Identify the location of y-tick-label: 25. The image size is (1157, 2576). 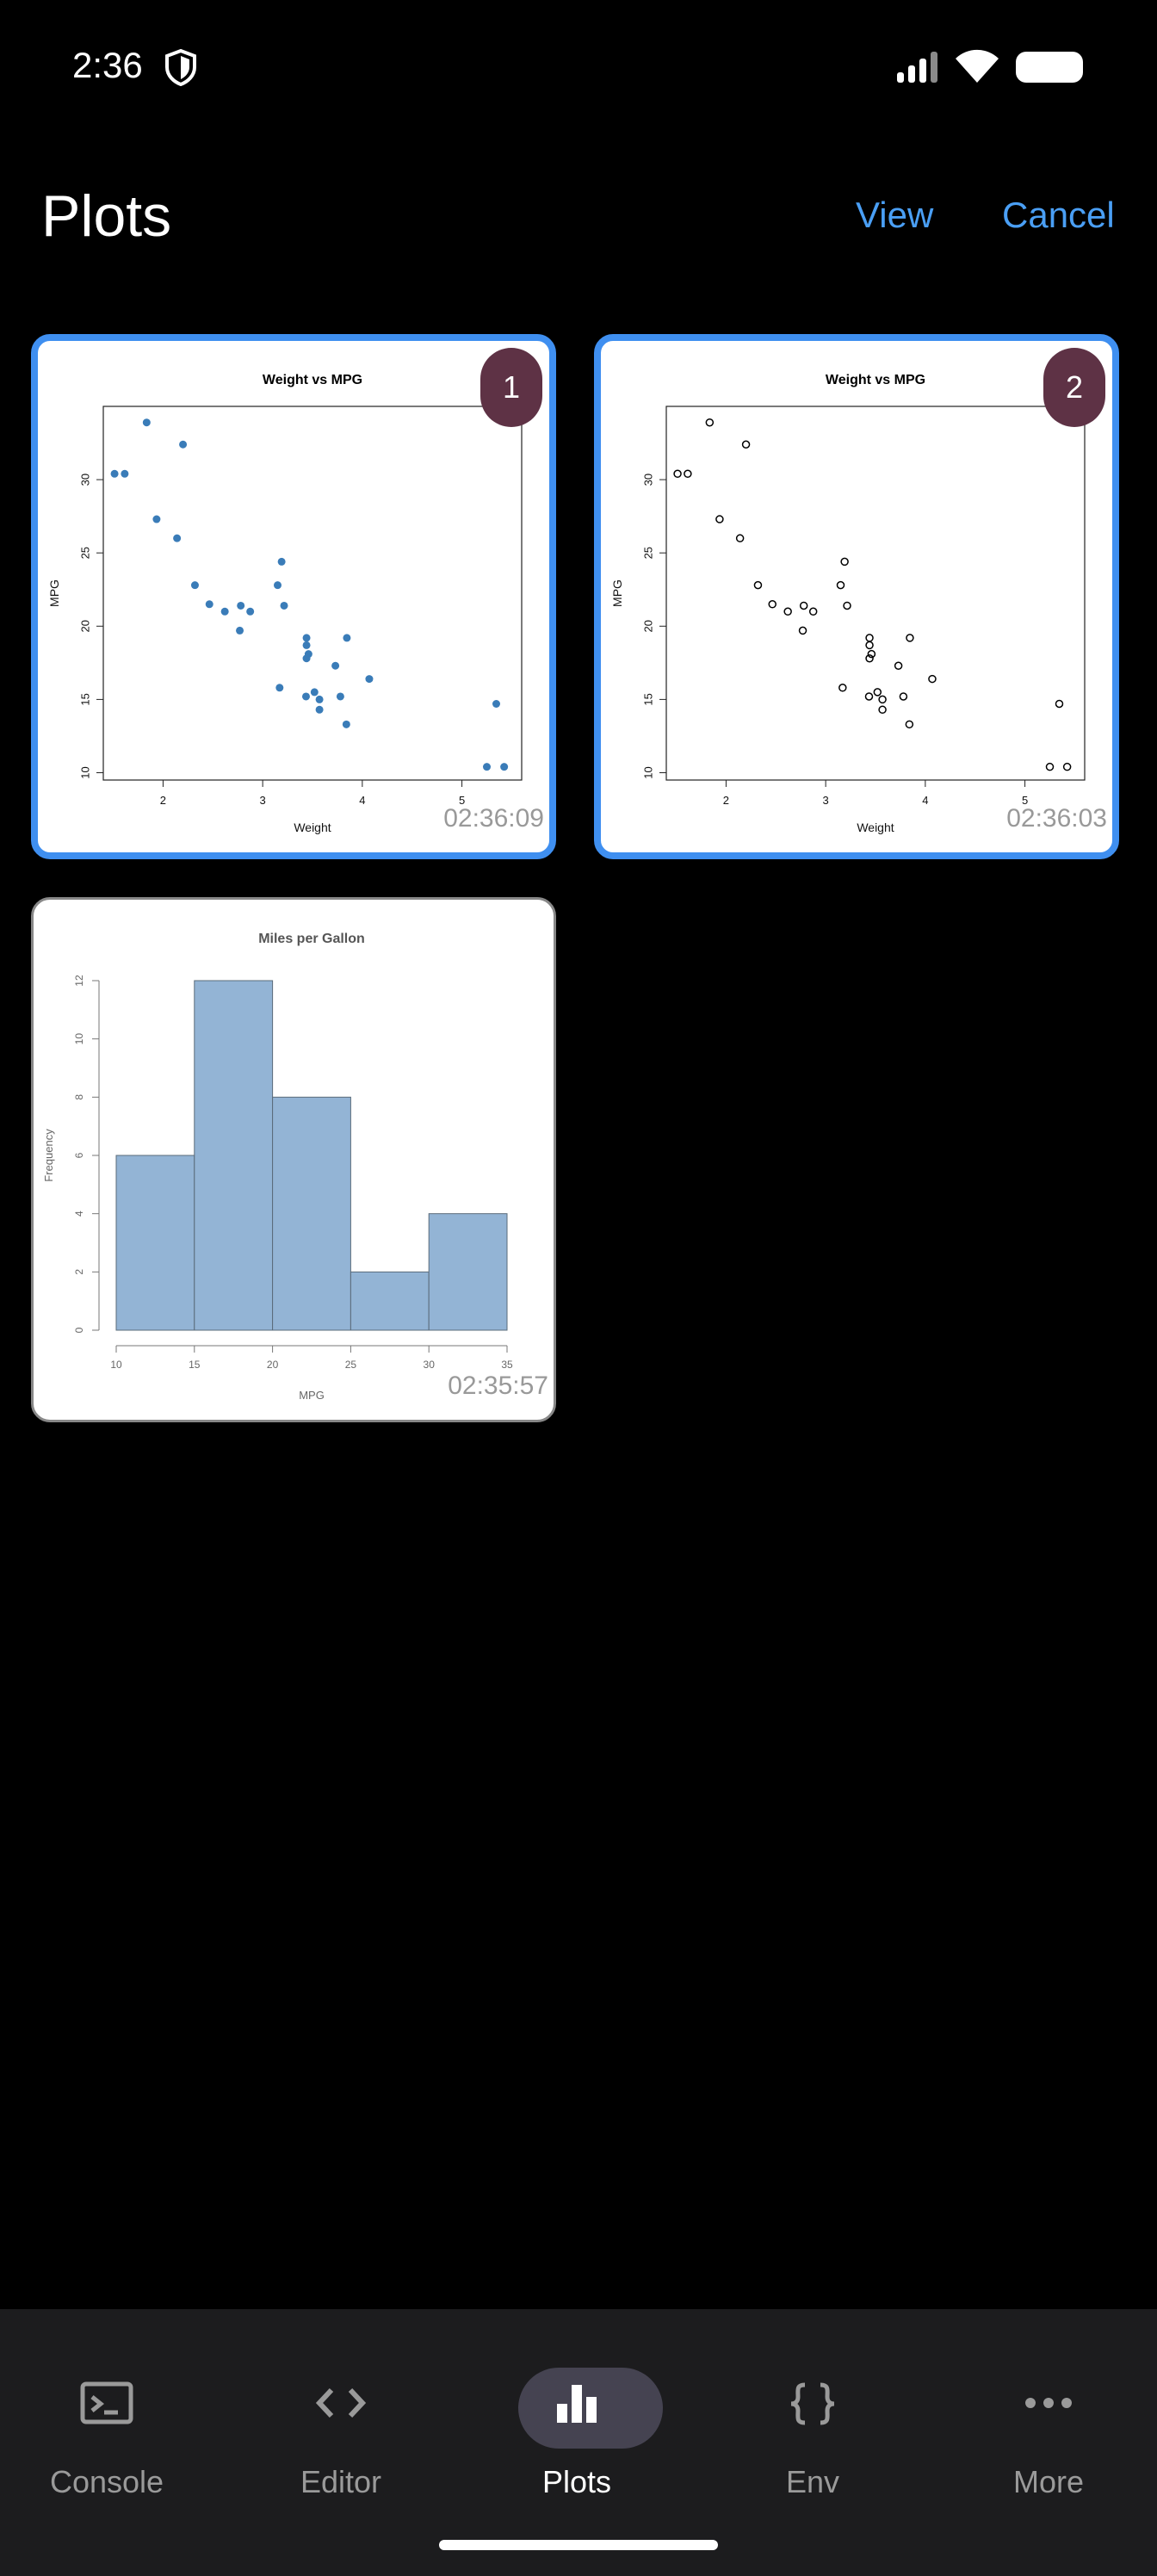
(84, 553).